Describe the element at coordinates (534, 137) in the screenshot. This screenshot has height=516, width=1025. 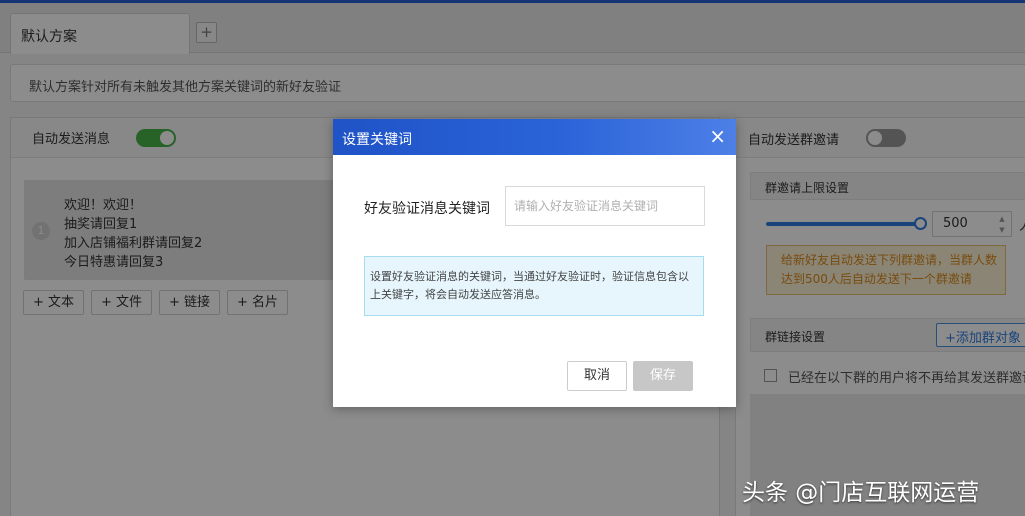
I see `dialog-header: 设置关键词 ×` at that location.